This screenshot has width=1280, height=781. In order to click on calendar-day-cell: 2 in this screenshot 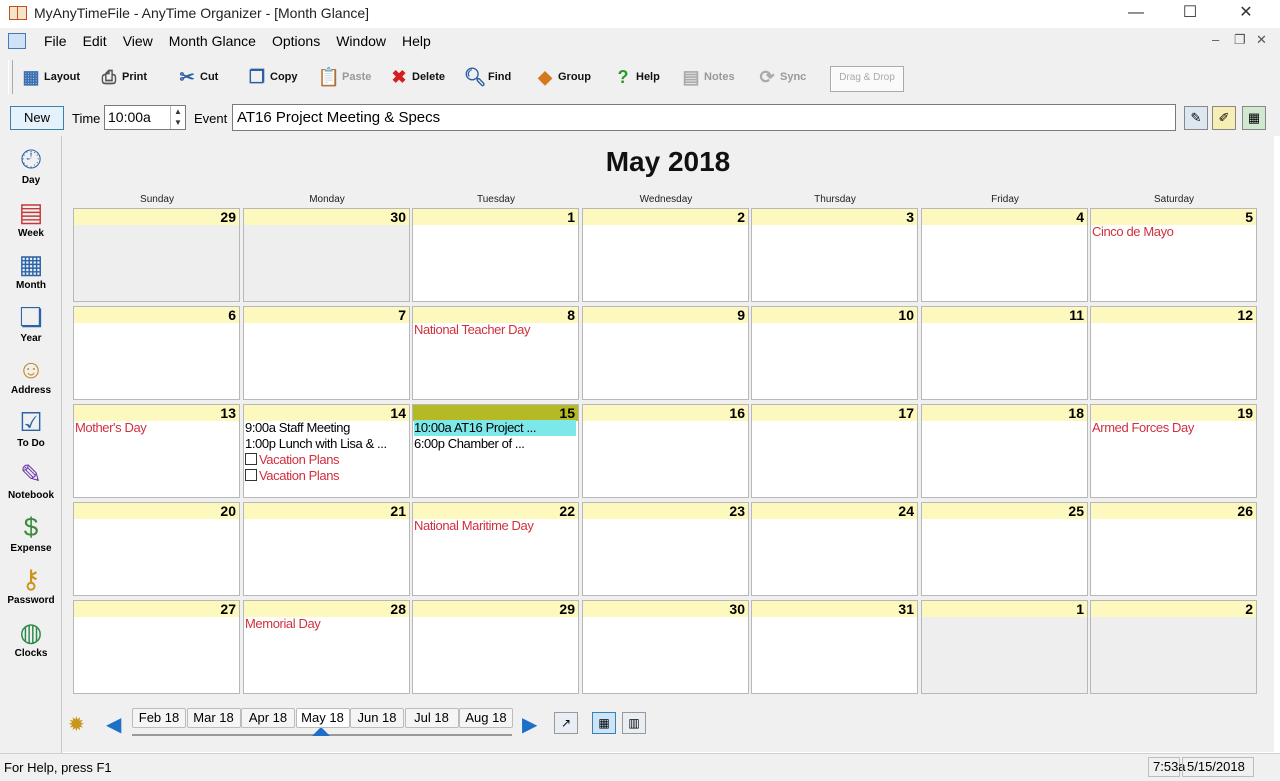, I will do `click(1173, 647)`.